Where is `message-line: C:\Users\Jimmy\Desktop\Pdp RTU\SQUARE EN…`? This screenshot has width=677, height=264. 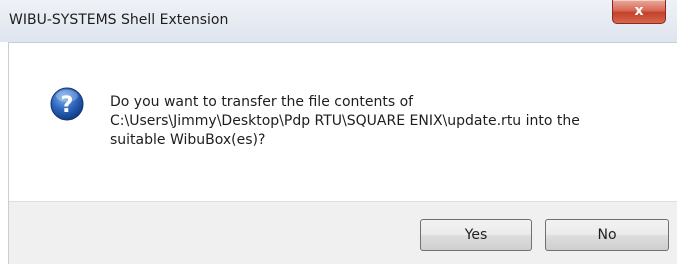
message-line: C:\Users\Jimmy\Desktop\Pdp RTU\SQUARE EN… is located at coordinates (345, 121).